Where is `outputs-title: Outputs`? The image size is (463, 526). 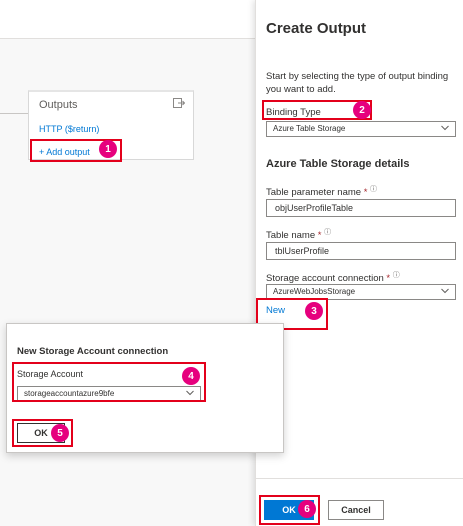
outputs-title: Outputs is located at coordinates (58, 105).